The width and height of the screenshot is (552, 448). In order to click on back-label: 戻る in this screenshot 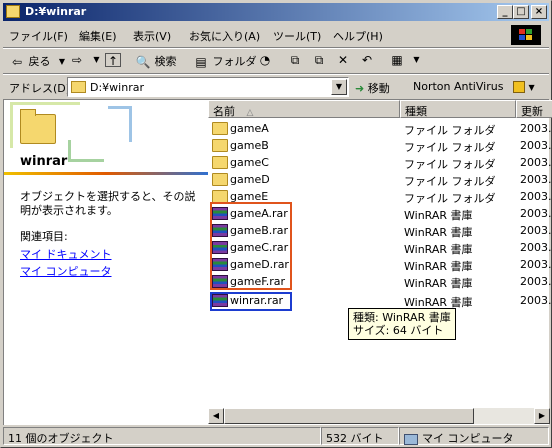, I will do `click(39, 61)`.